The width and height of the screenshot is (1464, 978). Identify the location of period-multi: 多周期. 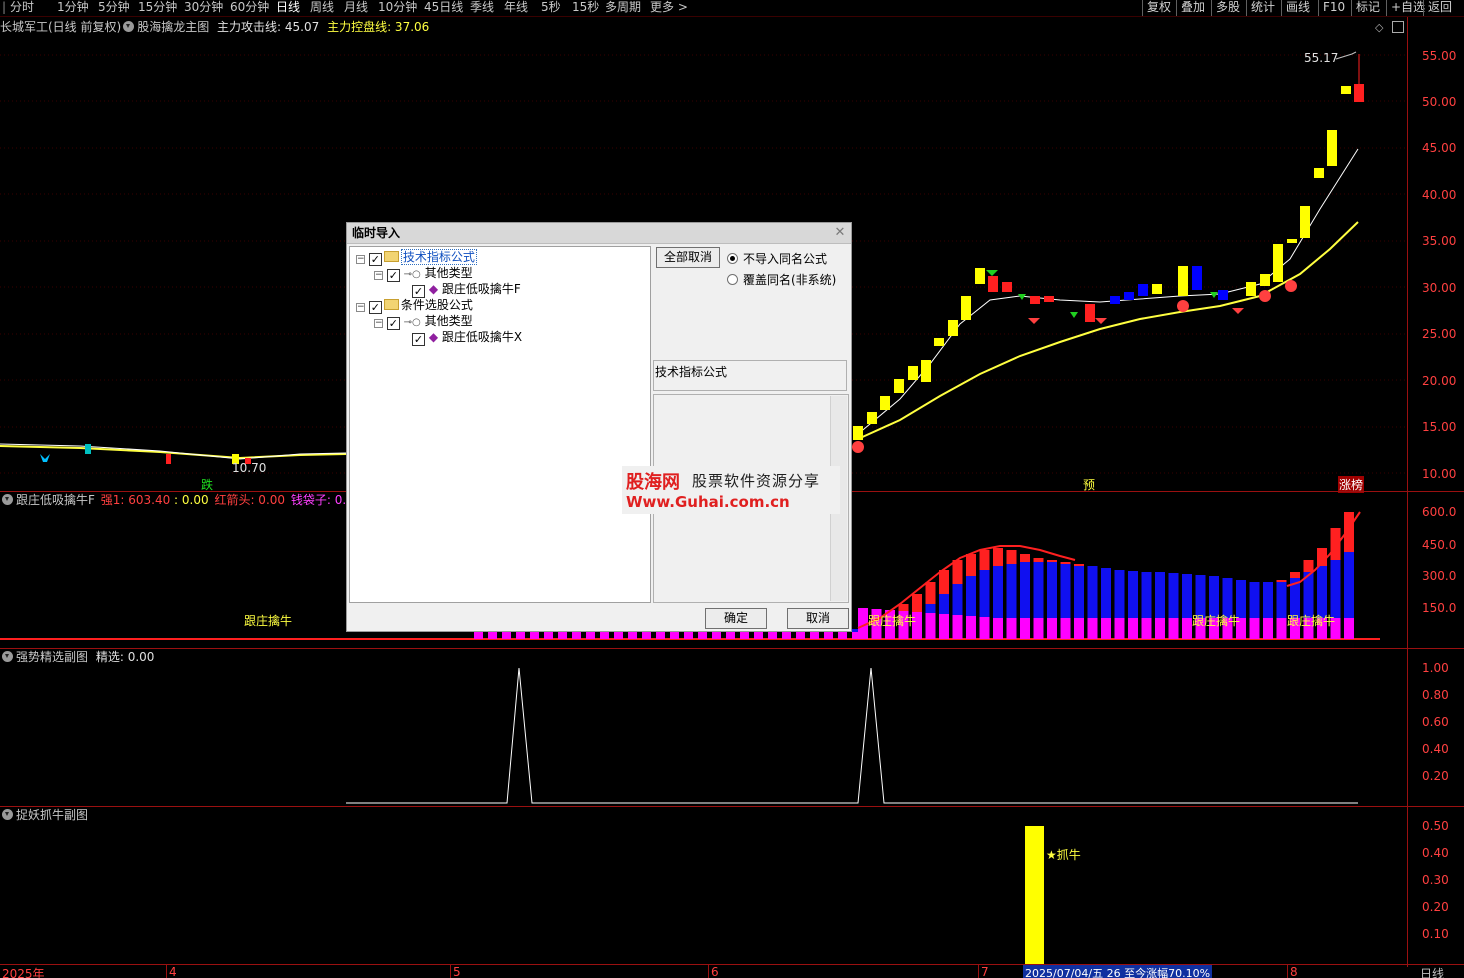
(623, 8).